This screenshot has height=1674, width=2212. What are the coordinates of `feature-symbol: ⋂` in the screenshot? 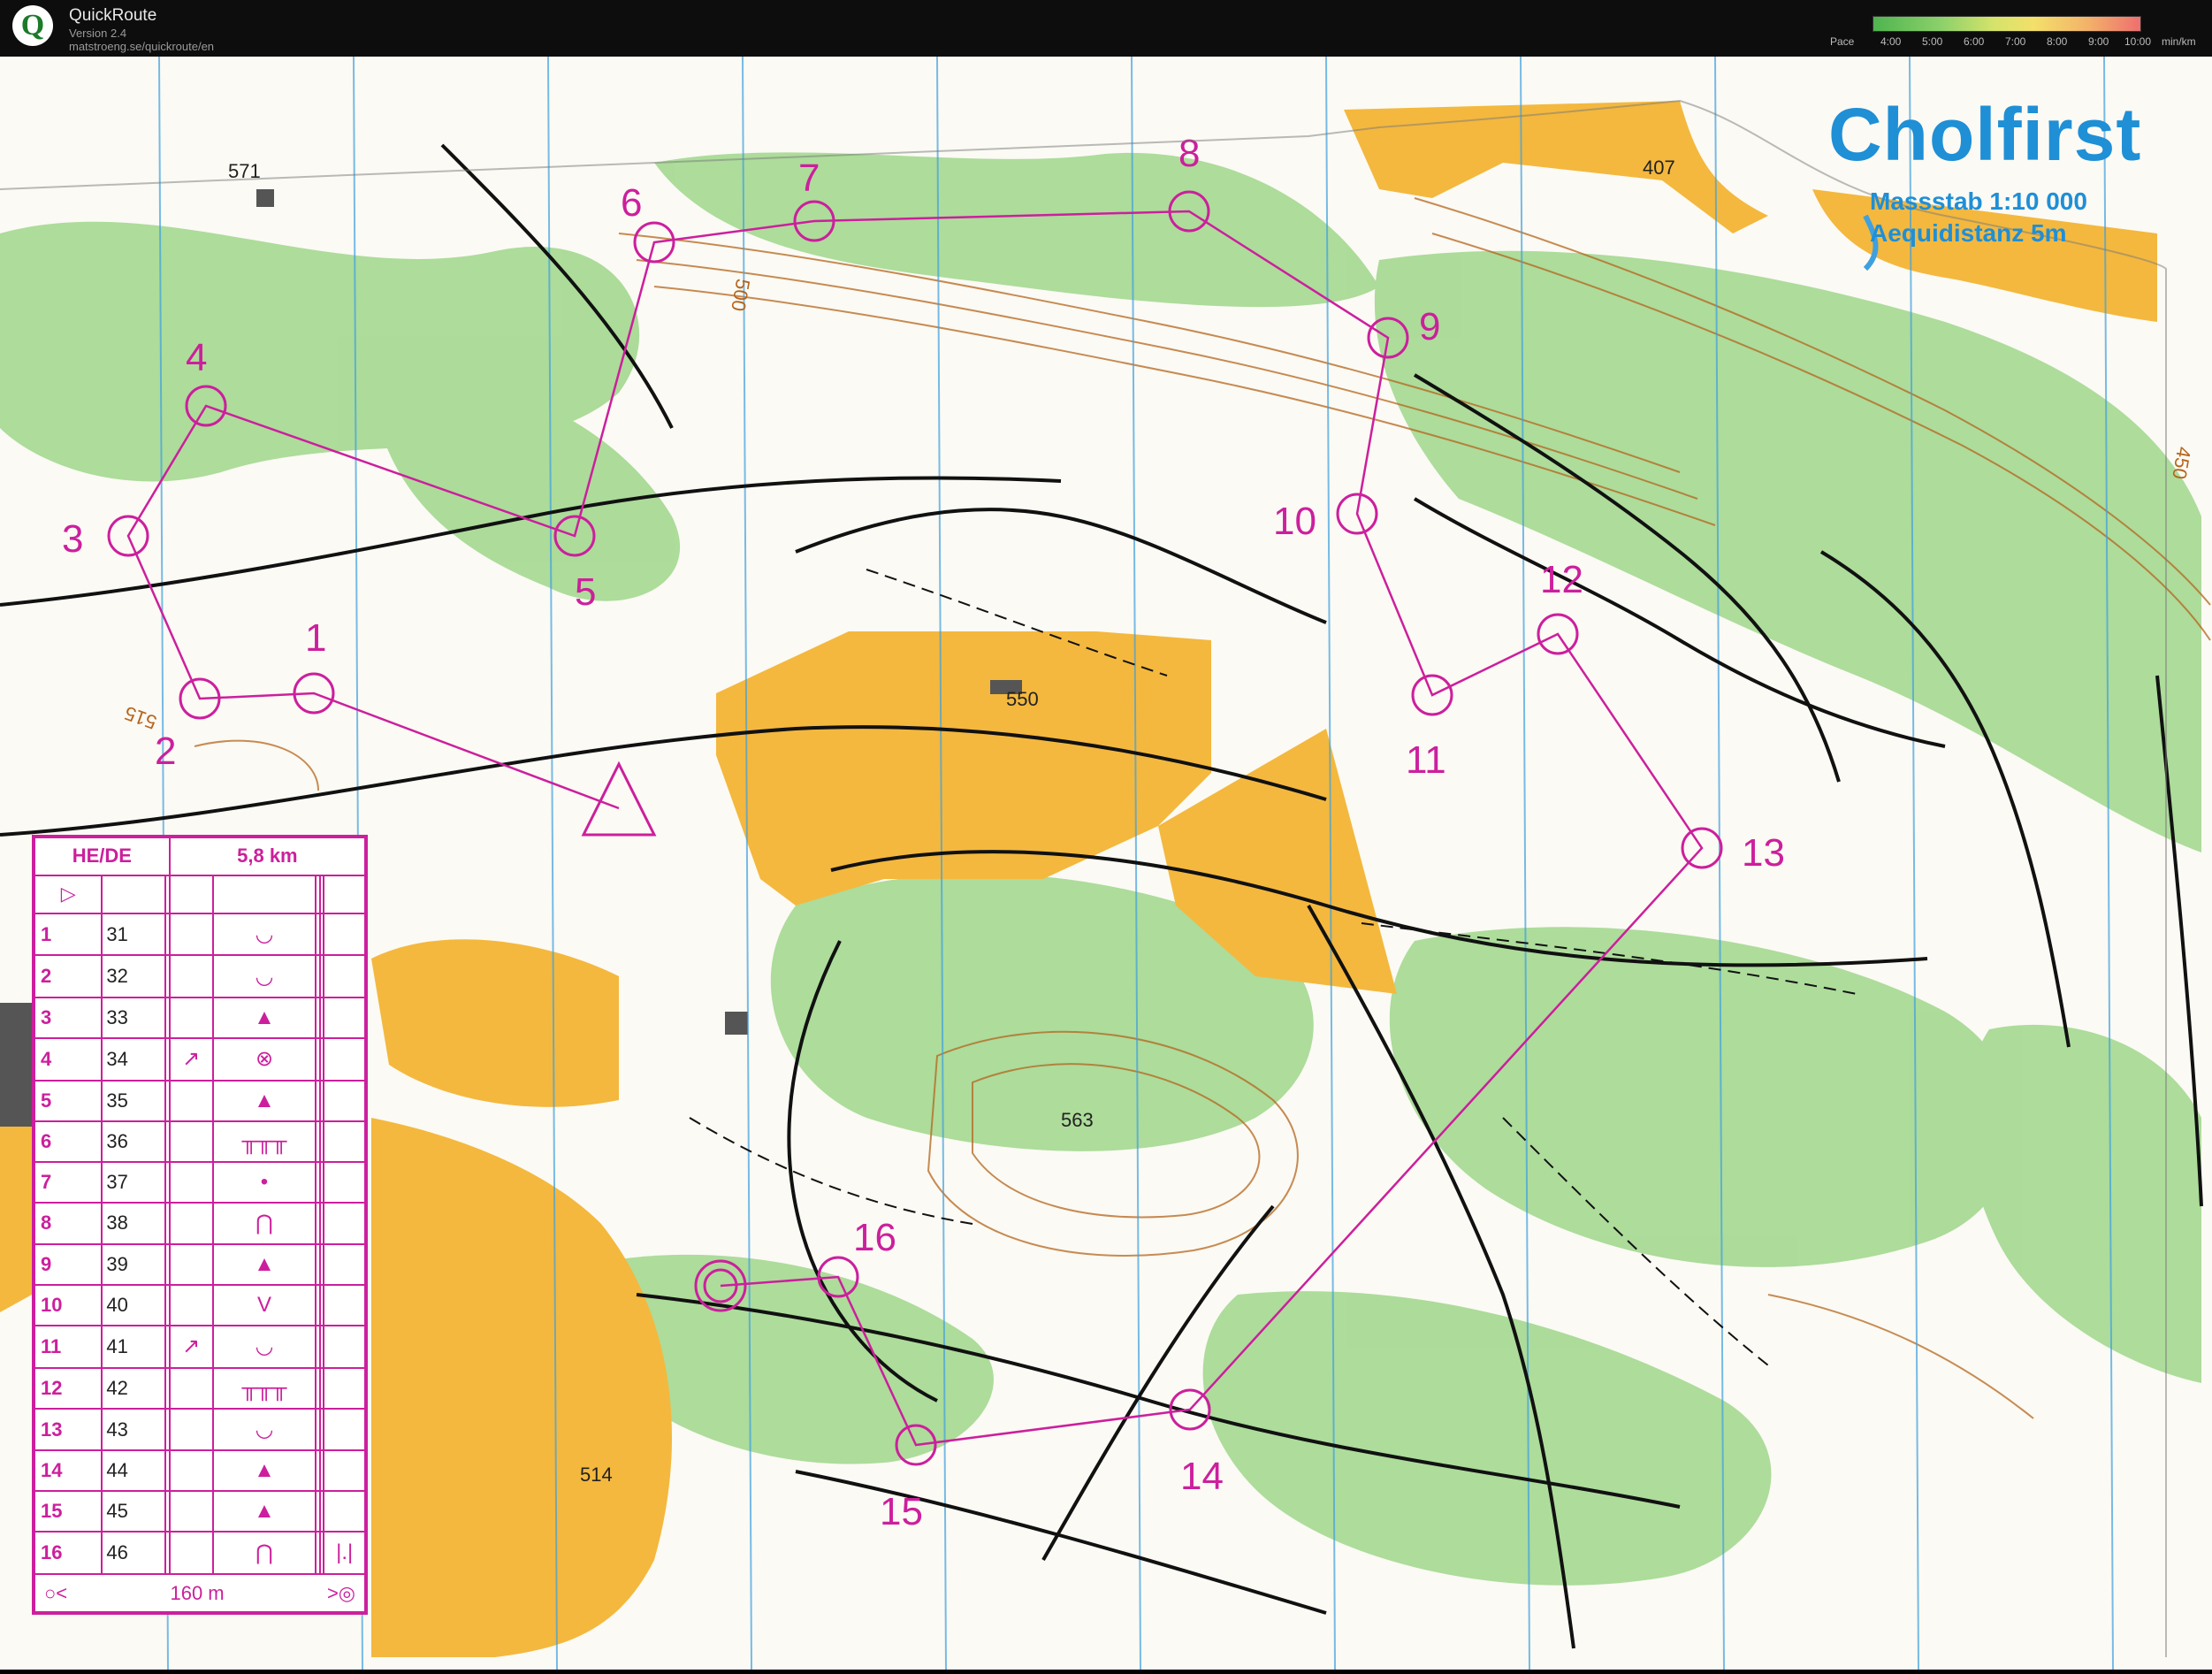 It's located at (264, 1553).